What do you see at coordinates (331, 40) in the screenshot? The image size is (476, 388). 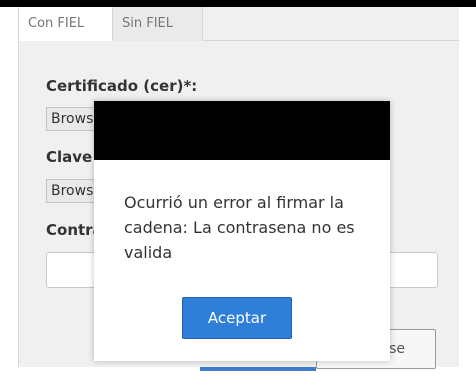 I see `tab-divider` at bounding box center [331, 40].